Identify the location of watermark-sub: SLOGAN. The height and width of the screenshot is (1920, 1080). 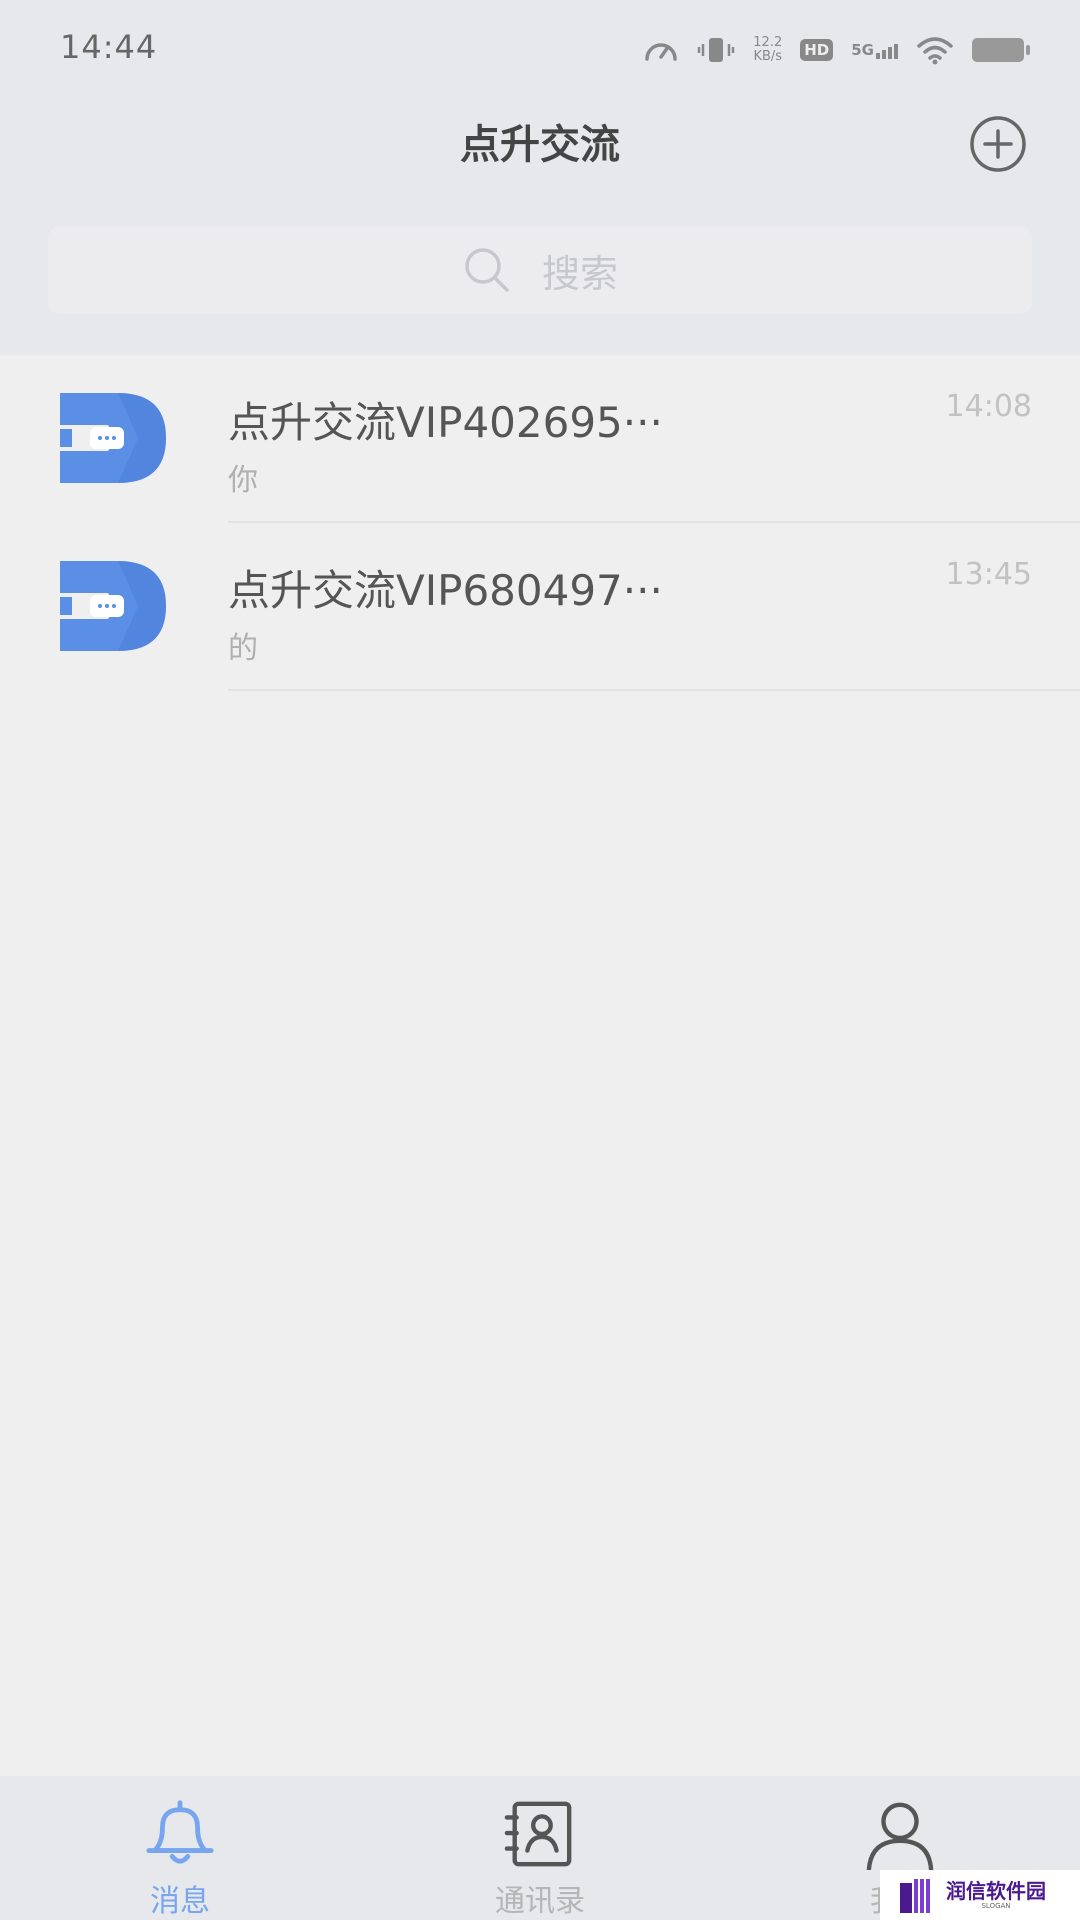
(996, 1906).